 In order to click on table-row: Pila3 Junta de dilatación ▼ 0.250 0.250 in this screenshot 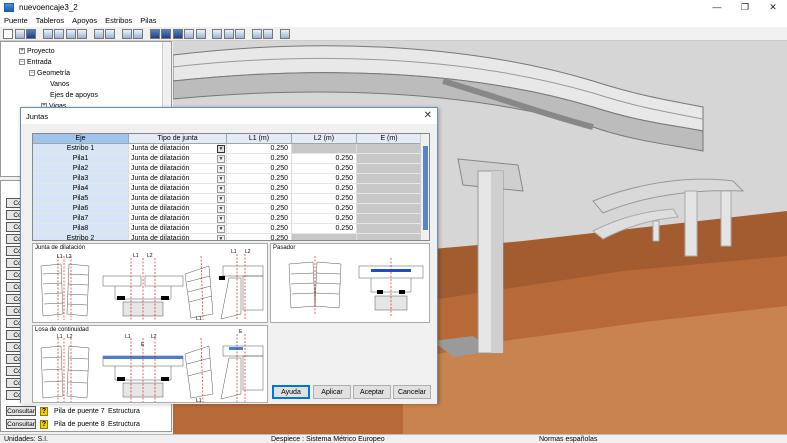, I will do `click(227, 179)`.